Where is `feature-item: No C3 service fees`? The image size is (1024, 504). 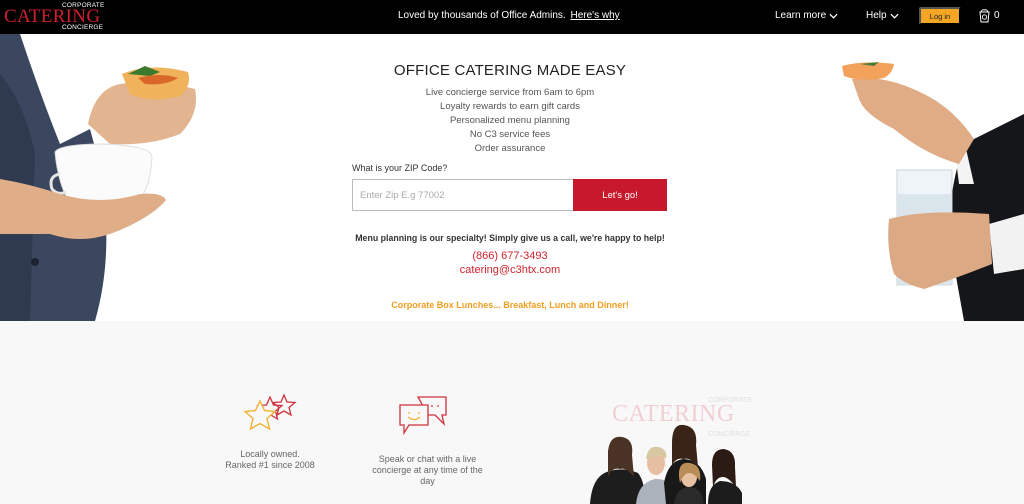
feature-item: No C3 service fees is located at coordinates (510, 134).